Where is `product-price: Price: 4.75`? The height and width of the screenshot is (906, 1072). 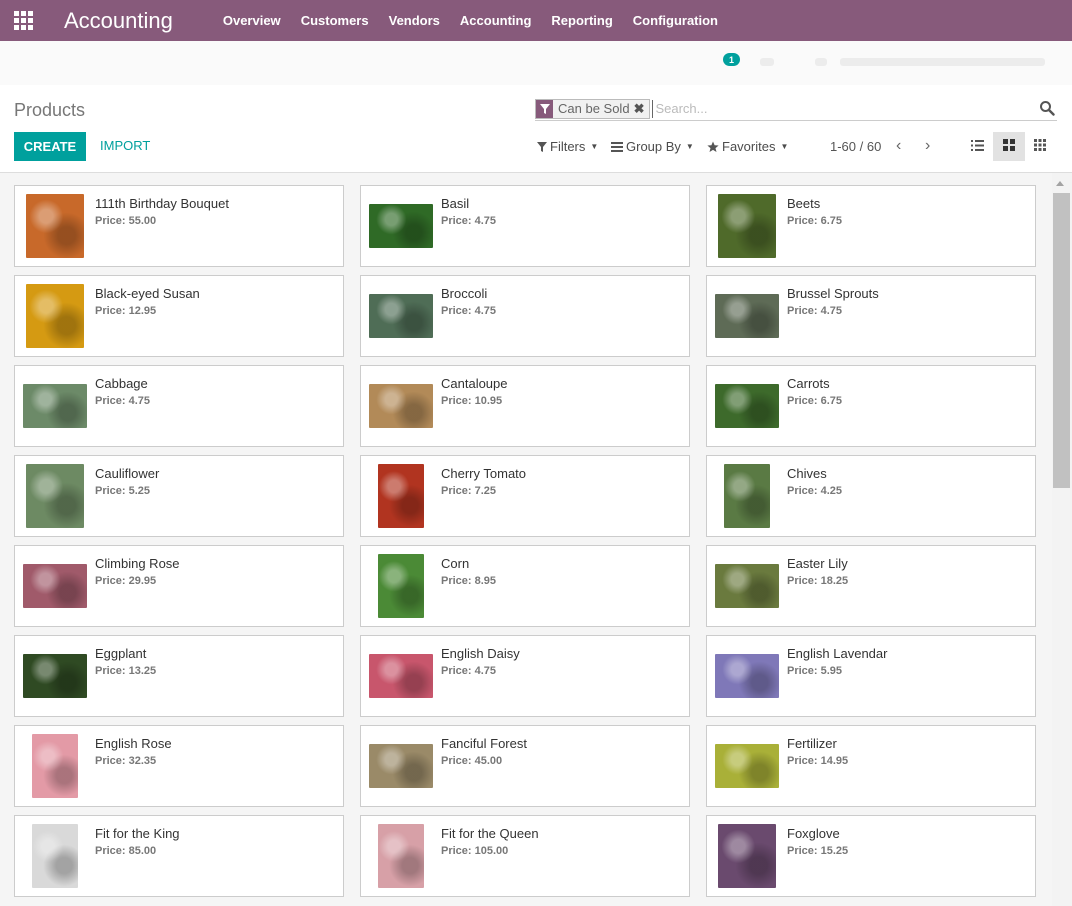
product-price: Price: 4.75 is located at coordinates (469, 221).